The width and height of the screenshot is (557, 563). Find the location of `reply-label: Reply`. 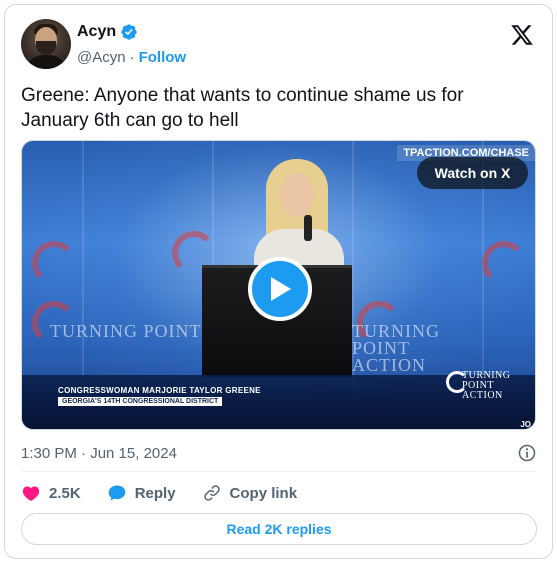

reply-label: Reply is located at coordinates (155, 493).